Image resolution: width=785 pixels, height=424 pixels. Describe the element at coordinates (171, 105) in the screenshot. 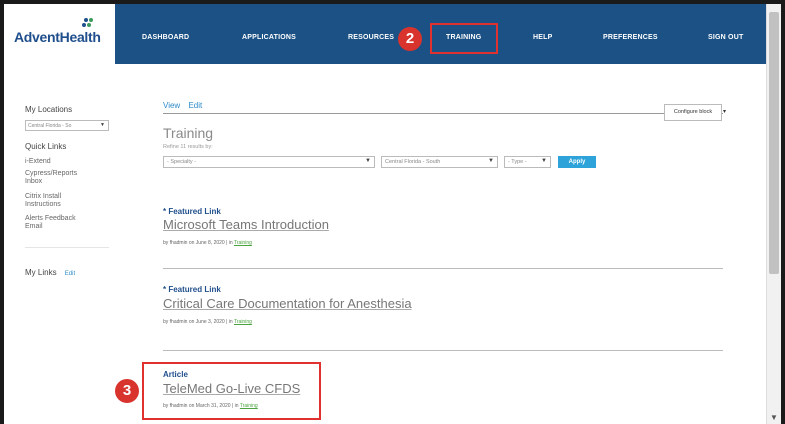

I see `tab-view: View` at that location.